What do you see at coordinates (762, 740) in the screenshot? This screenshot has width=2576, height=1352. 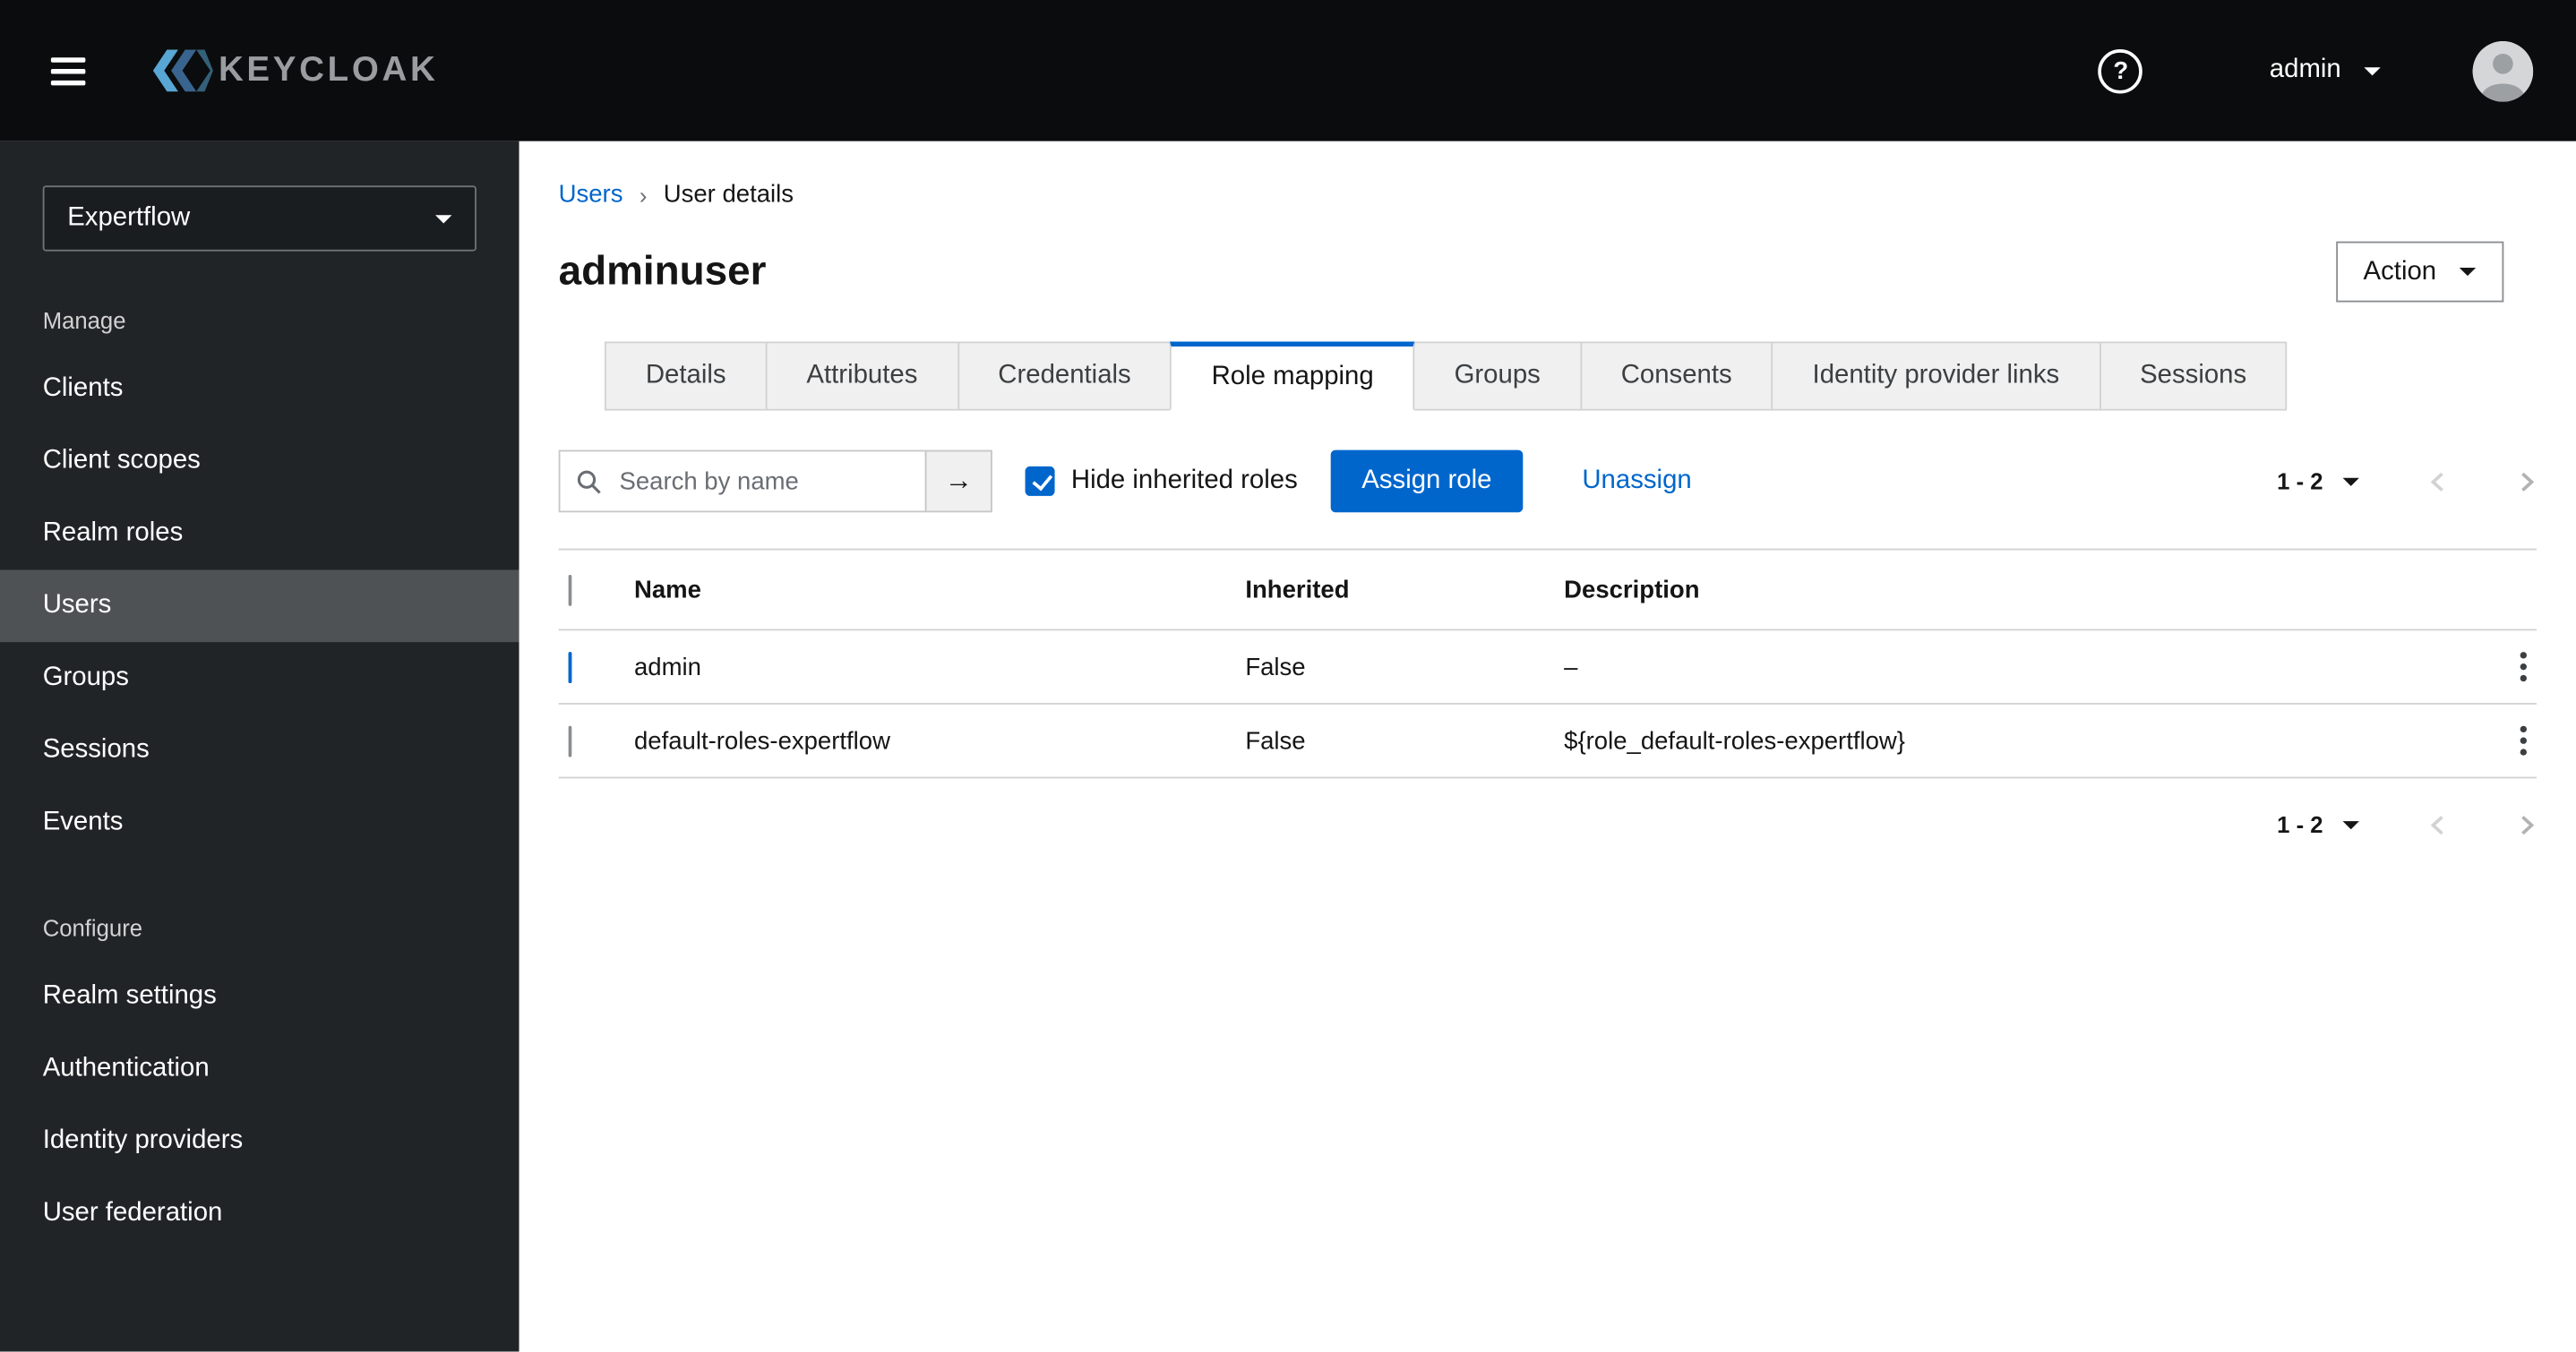 I see `role-name: default-roles-expertflow` at bounding box center [762, 740].